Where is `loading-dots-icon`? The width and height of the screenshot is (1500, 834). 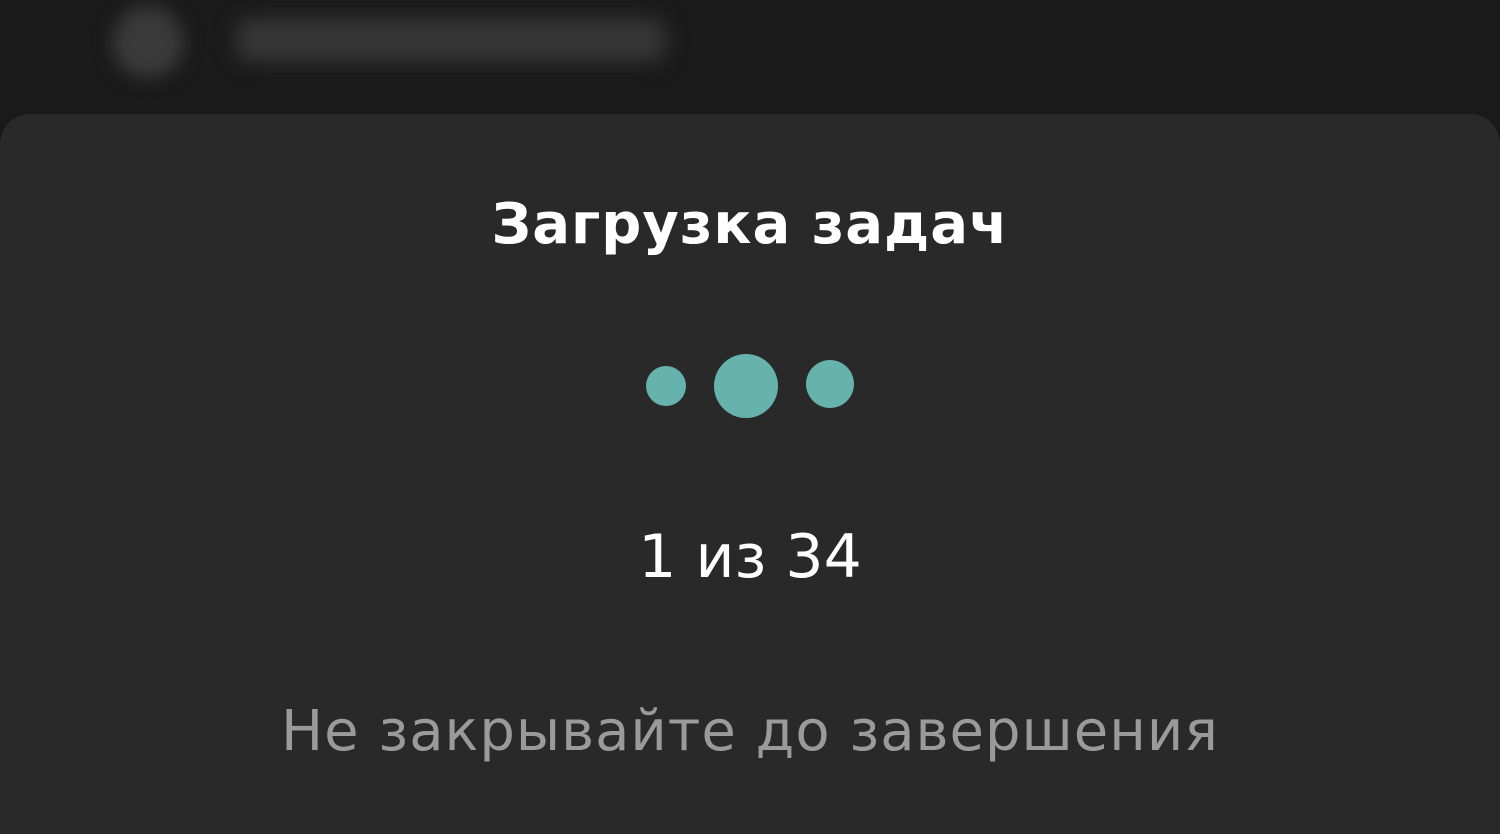 loading-dots-icon is located at coordinates (750, 385).